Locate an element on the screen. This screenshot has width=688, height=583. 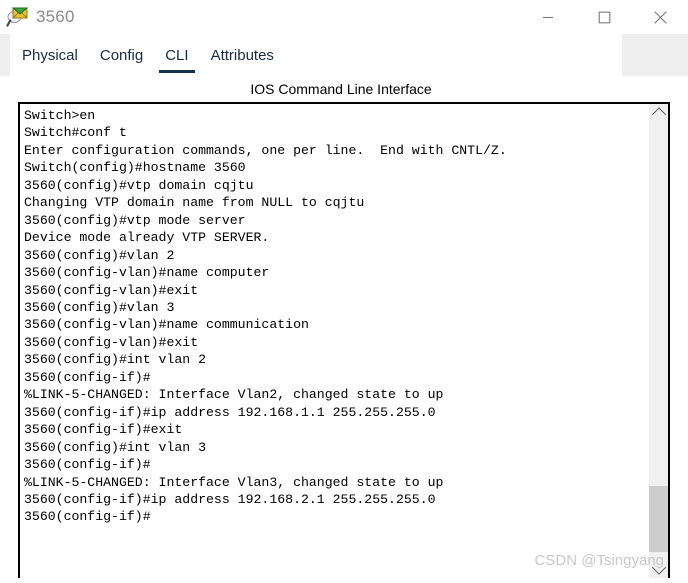
envelope-magnifier-icon is located at coordinates (17, 17).